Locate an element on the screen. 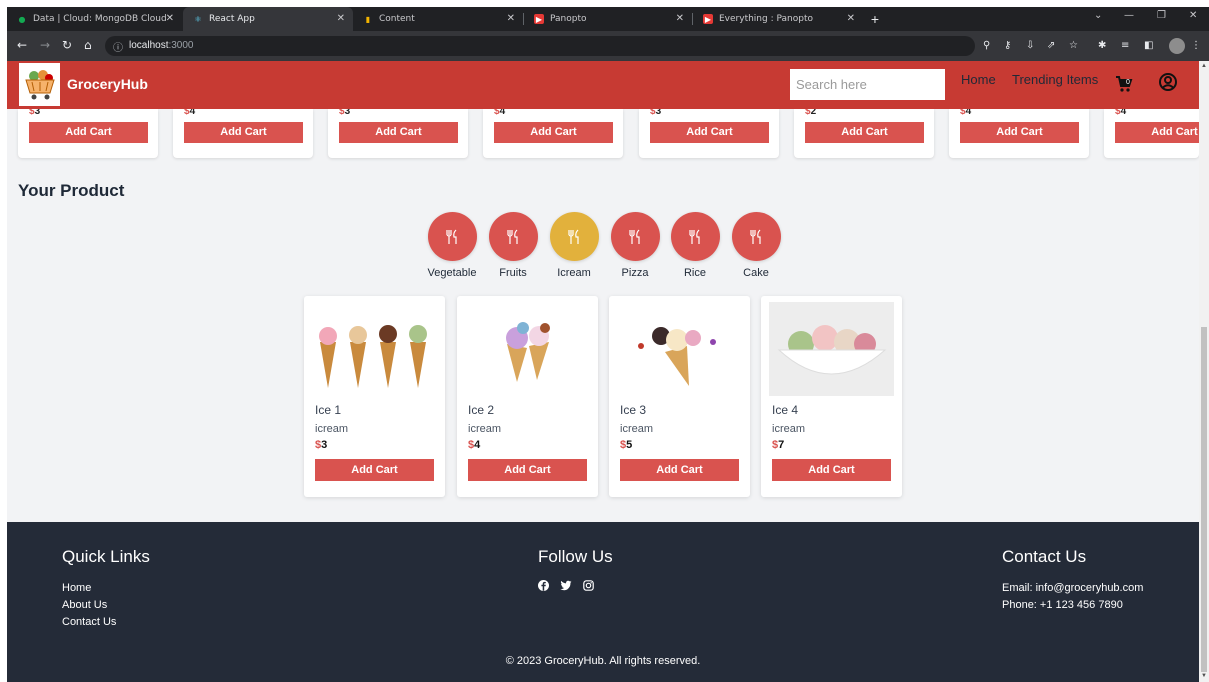 The height and width of the screenshot is (682, 1209). product-image-ice-cream-splash is located at coordinates (677, 356).